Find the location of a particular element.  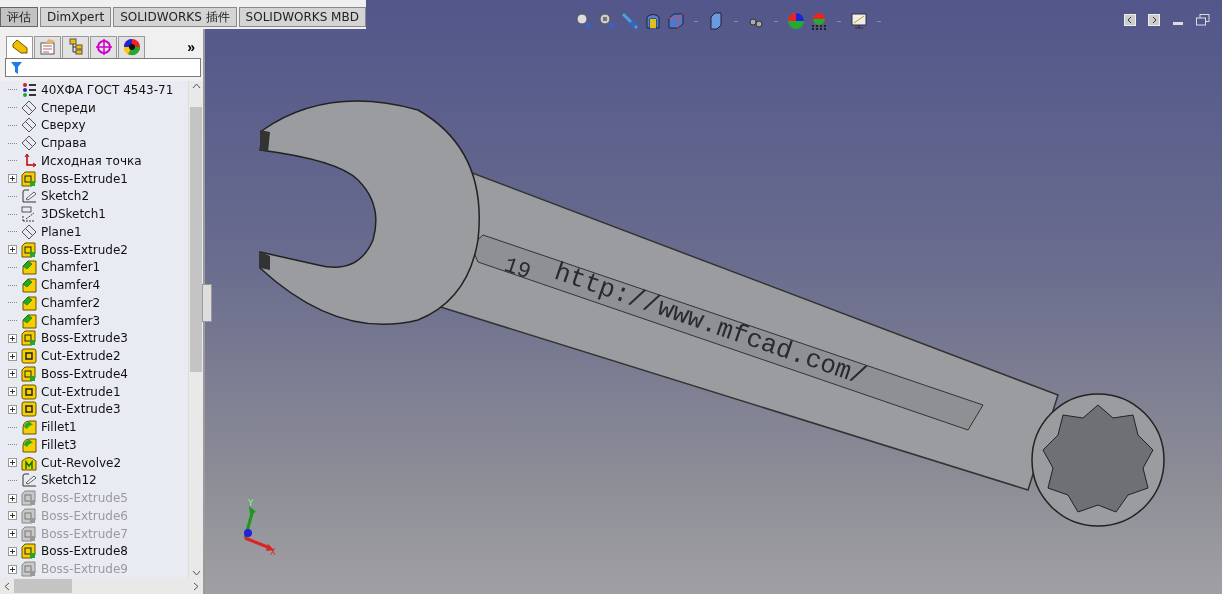

filter-icon is located at coordinates (16, 67).